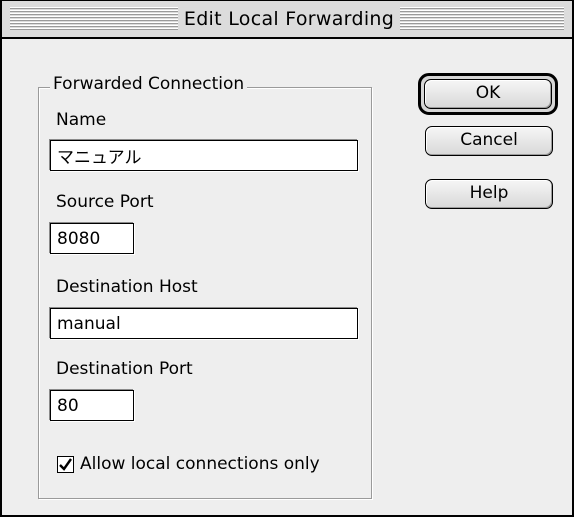 Image resolution: width=574 pixels, height=520 pixels. Describe the element at coordinates (204, 323) in the screenshot. I see `destination-host-field` at that location.